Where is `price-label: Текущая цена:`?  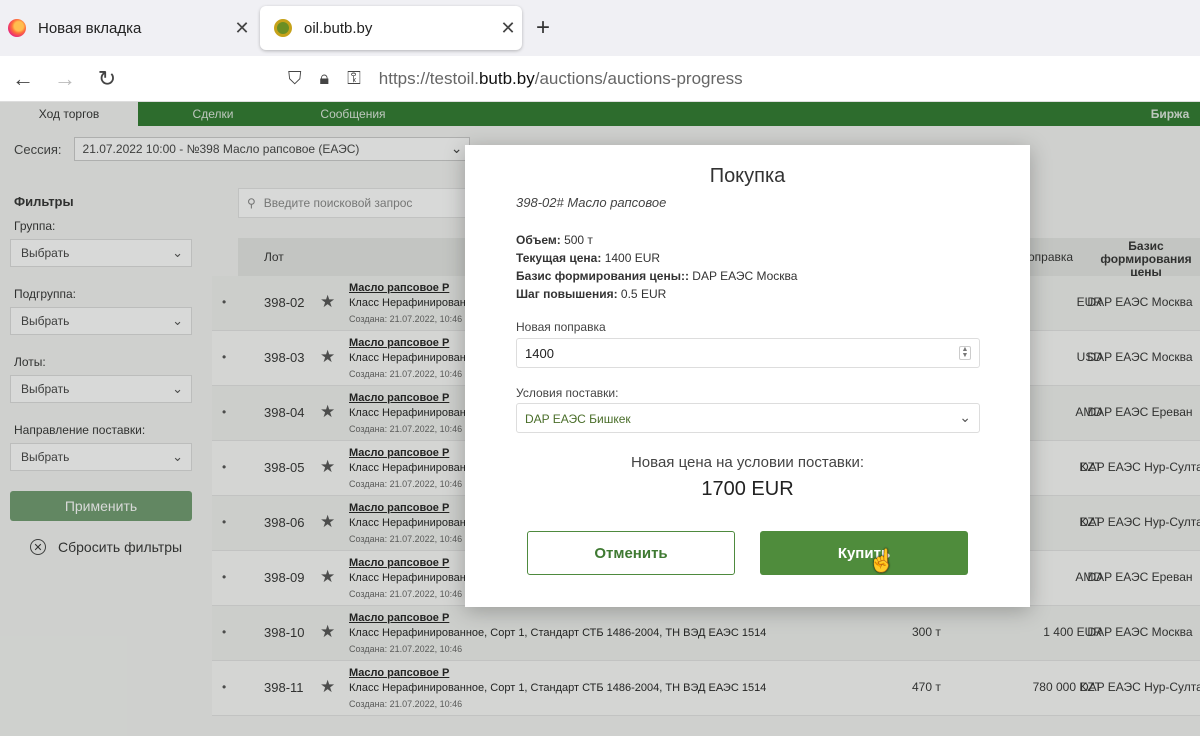
price-label: Текущая цена: is located at coordinates (559, 258).